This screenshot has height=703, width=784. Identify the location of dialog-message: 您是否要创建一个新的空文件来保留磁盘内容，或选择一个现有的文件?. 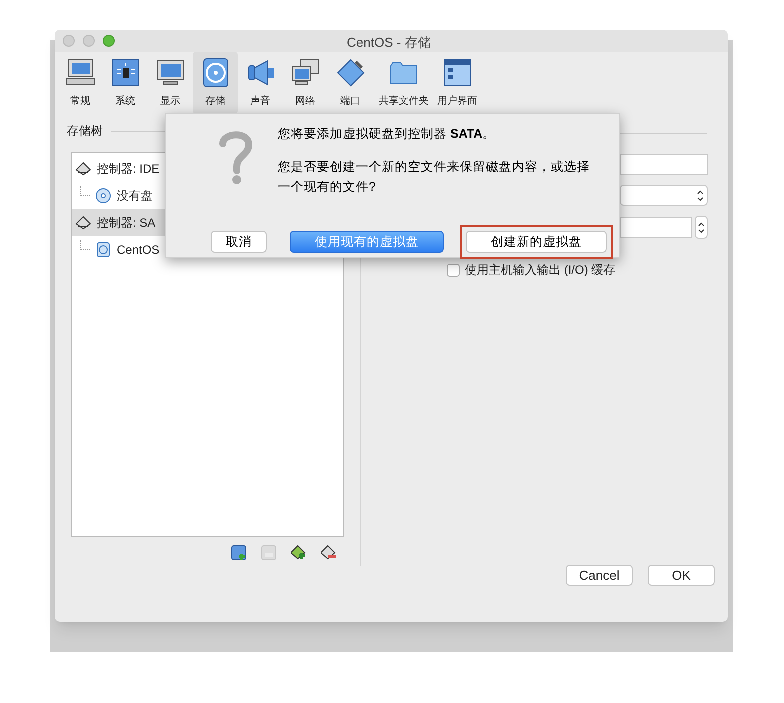
(434, 177).